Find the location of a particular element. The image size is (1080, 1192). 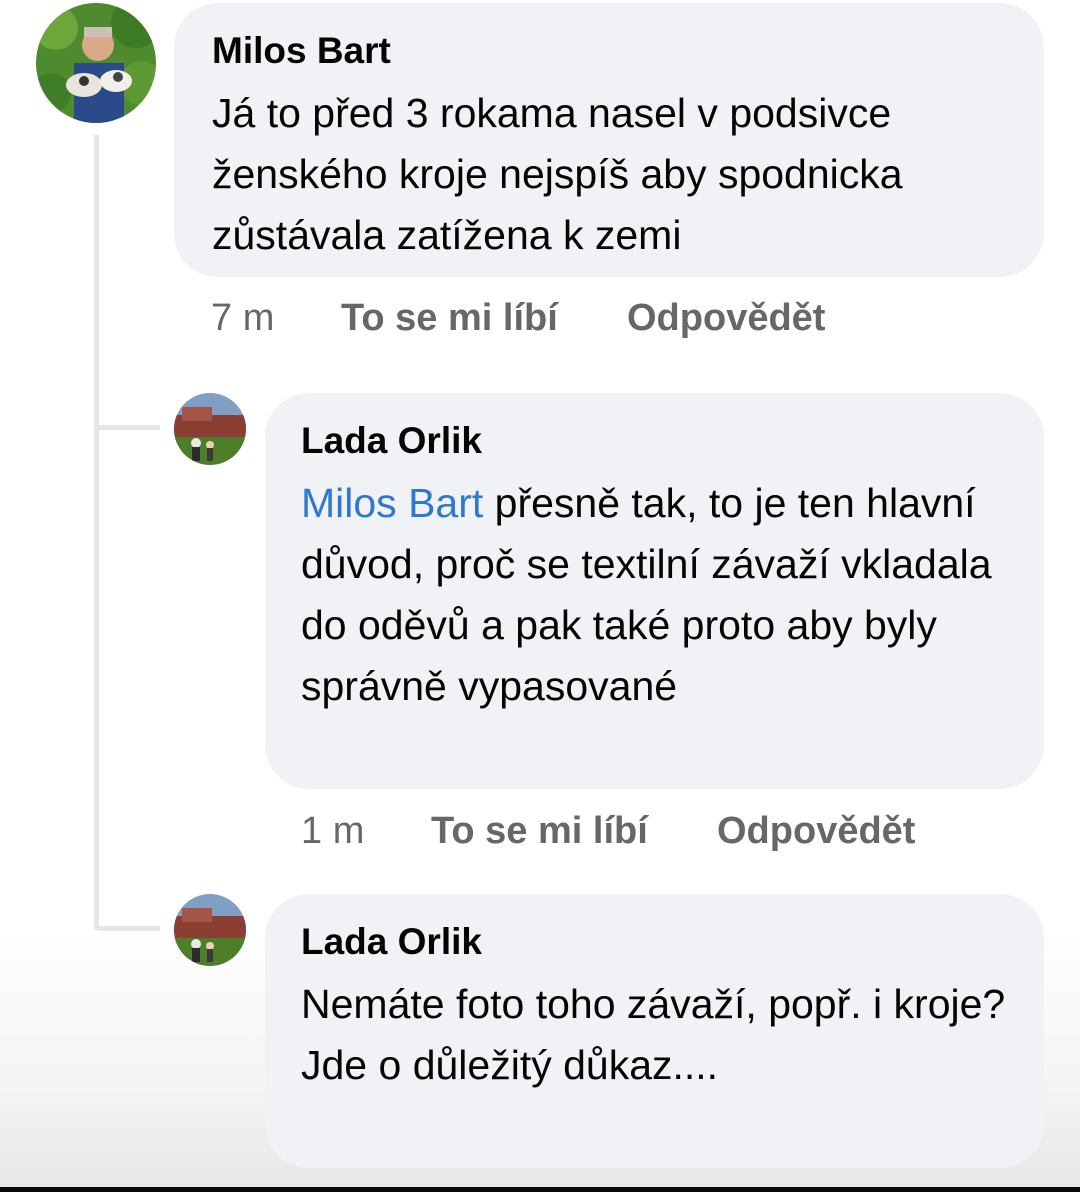

comment-author: Milos Bart is located at coordinates (609, 51).